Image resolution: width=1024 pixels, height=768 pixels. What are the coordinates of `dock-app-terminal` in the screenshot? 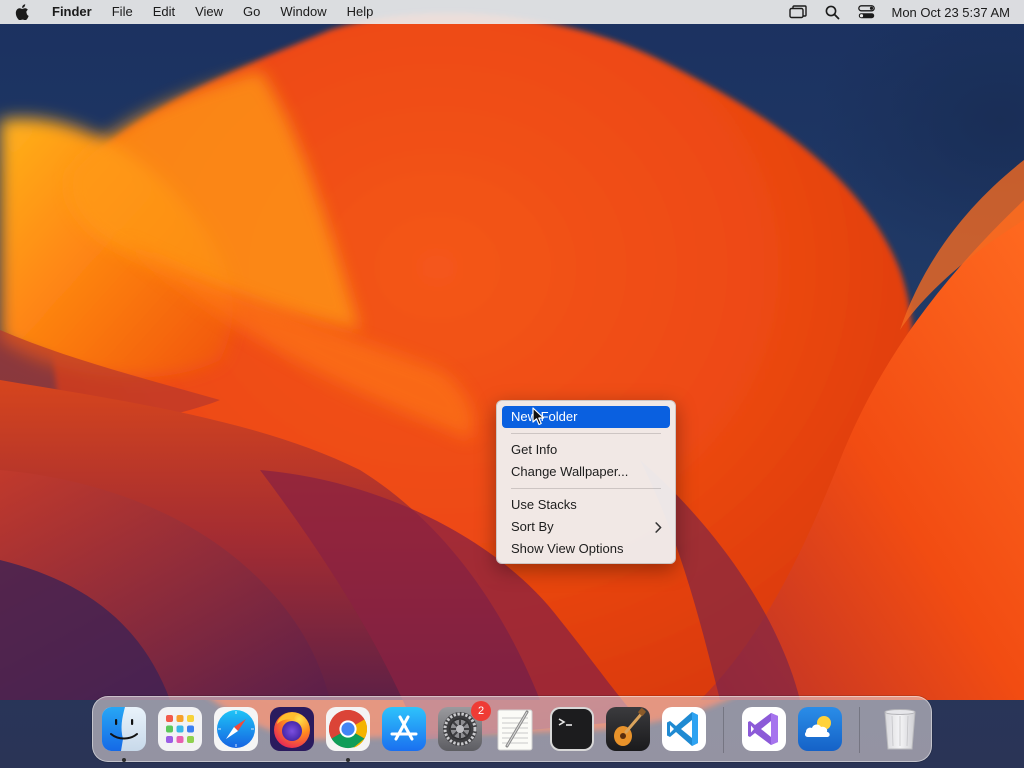 It's located at (572, 729).